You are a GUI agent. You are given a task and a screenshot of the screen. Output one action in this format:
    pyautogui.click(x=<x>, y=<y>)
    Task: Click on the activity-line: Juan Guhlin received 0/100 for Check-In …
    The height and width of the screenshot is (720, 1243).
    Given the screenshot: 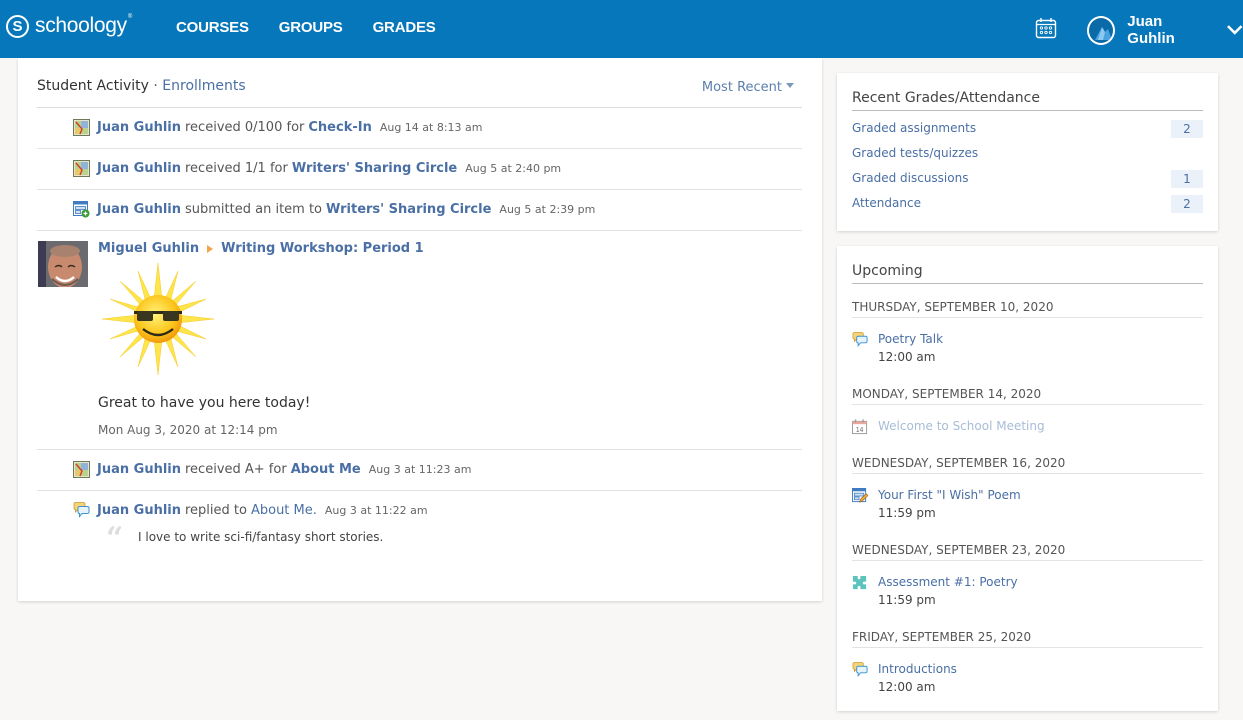 What is the action you would take?
    pyautogui.click(x=278, y=127)
    